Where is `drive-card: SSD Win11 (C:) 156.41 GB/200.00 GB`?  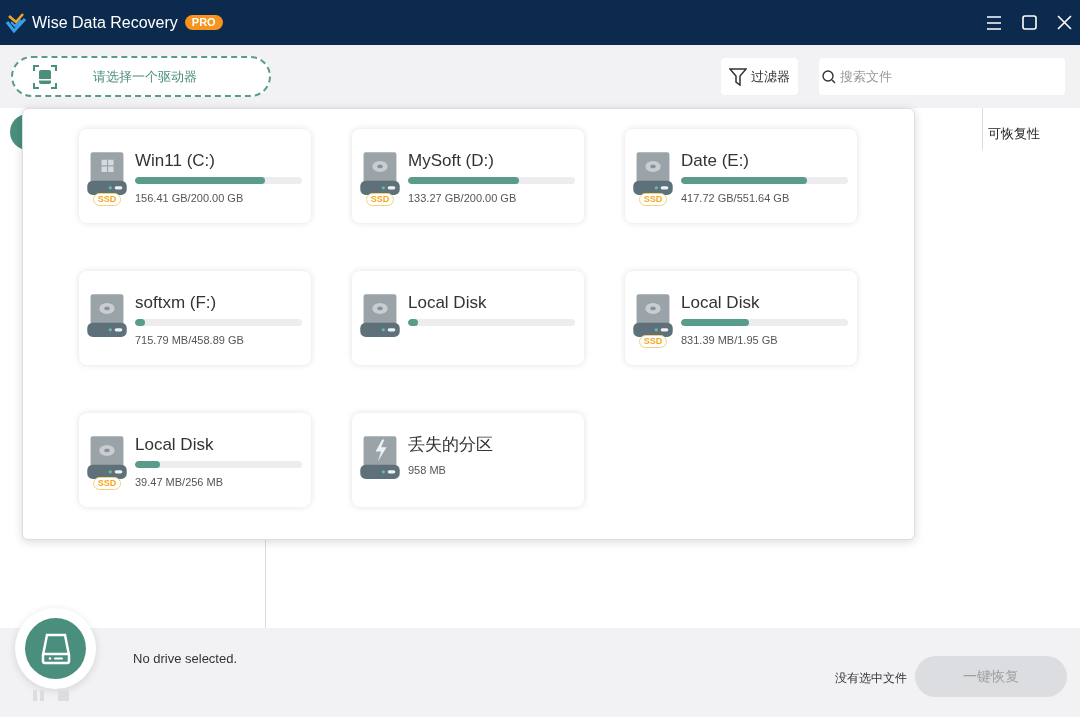
drive-card: SSD Win11 (C:) 156.41 GB/200.00 GB is located at coordinates (195, 176).